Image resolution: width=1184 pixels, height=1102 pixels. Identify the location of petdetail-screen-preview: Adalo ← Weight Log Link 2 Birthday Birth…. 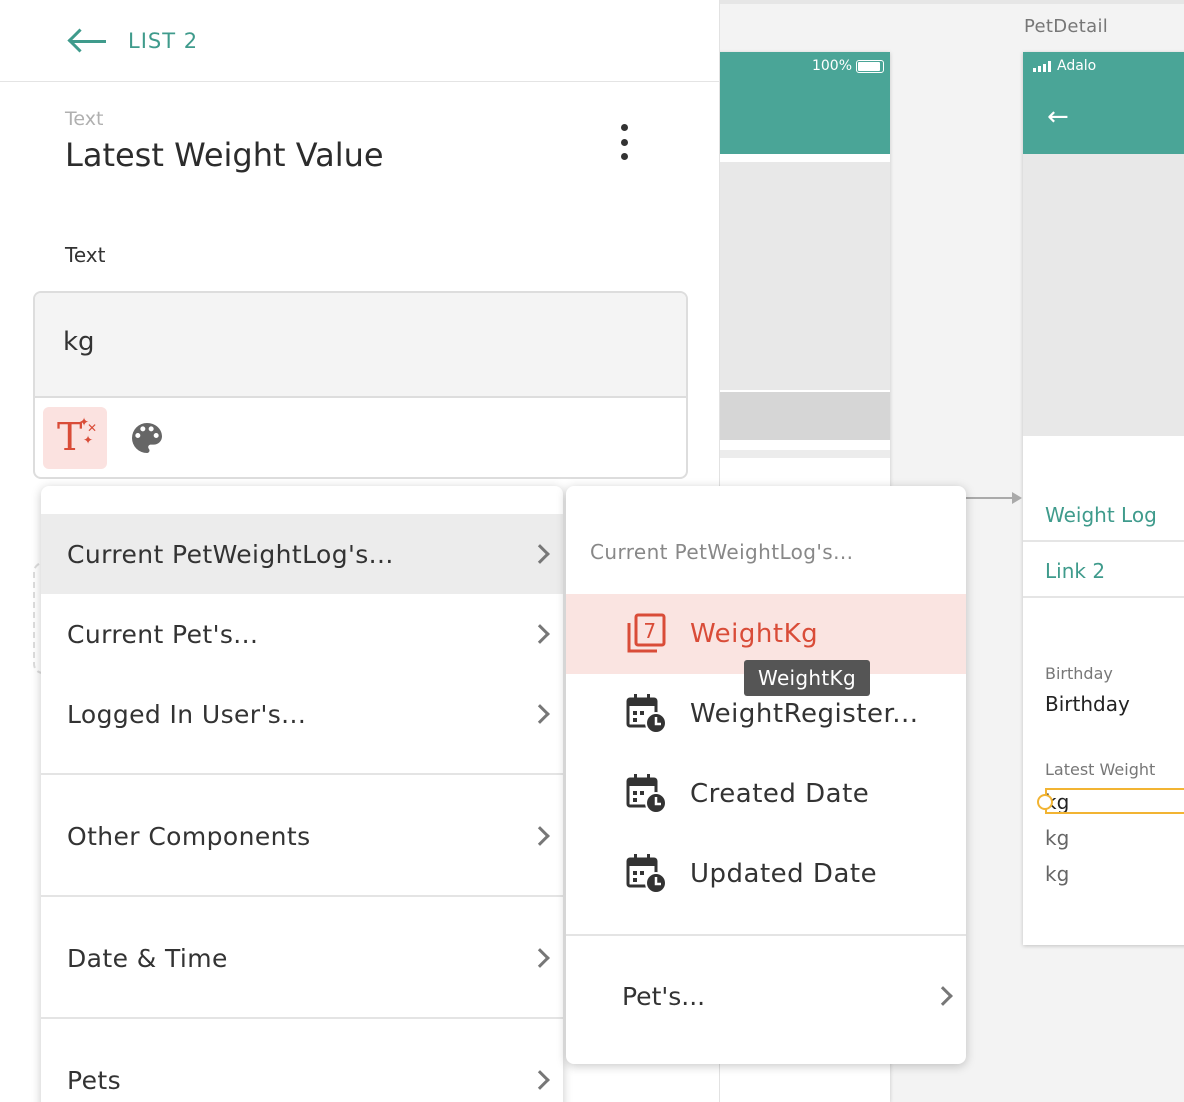
(1103, 498).